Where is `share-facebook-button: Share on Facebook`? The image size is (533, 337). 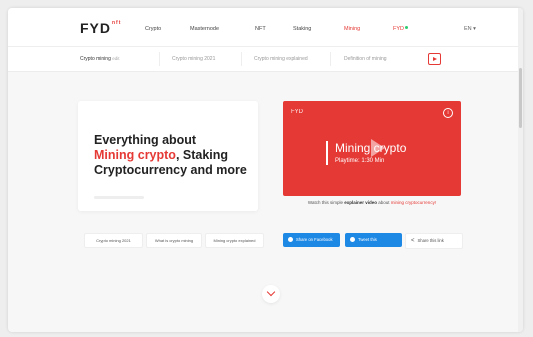
share-facebook-button: Share on Facebook is located at coordinates (311, 240).